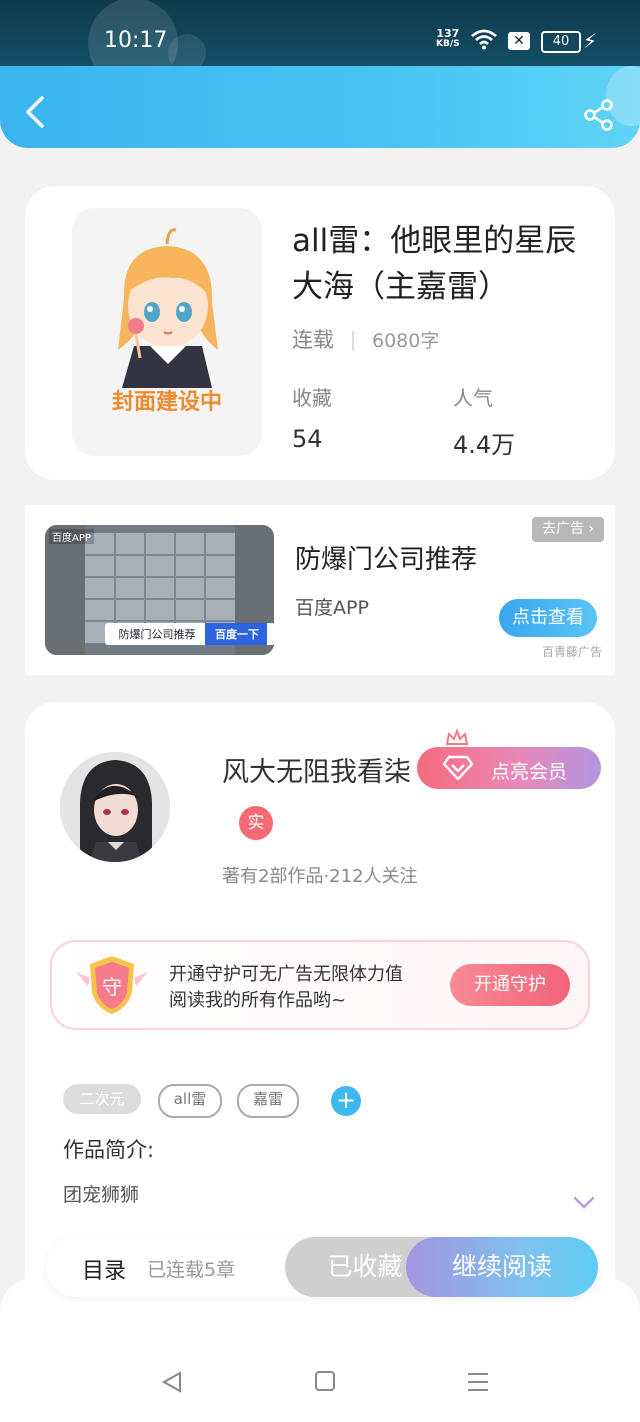 This screenshot has height=1422, width=640. What do you see at coordinates (568, 529) in the screenshot?
I see `remove-ad-button: 去广告 ›` at bounding box center [568, 529].